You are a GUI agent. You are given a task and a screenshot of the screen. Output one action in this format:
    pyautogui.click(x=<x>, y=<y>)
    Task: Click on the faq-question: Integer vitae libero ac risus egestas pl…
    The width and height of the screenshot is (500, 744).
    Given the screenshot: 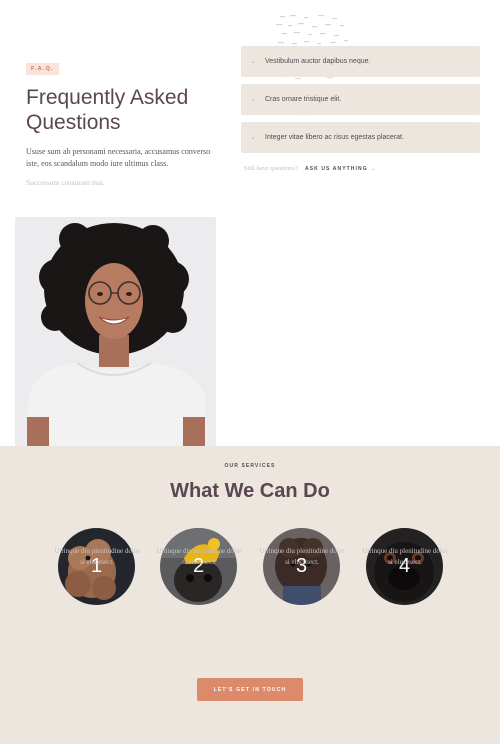 What is the action you would take?
    pyautogui.click(x=334, y=137)
    